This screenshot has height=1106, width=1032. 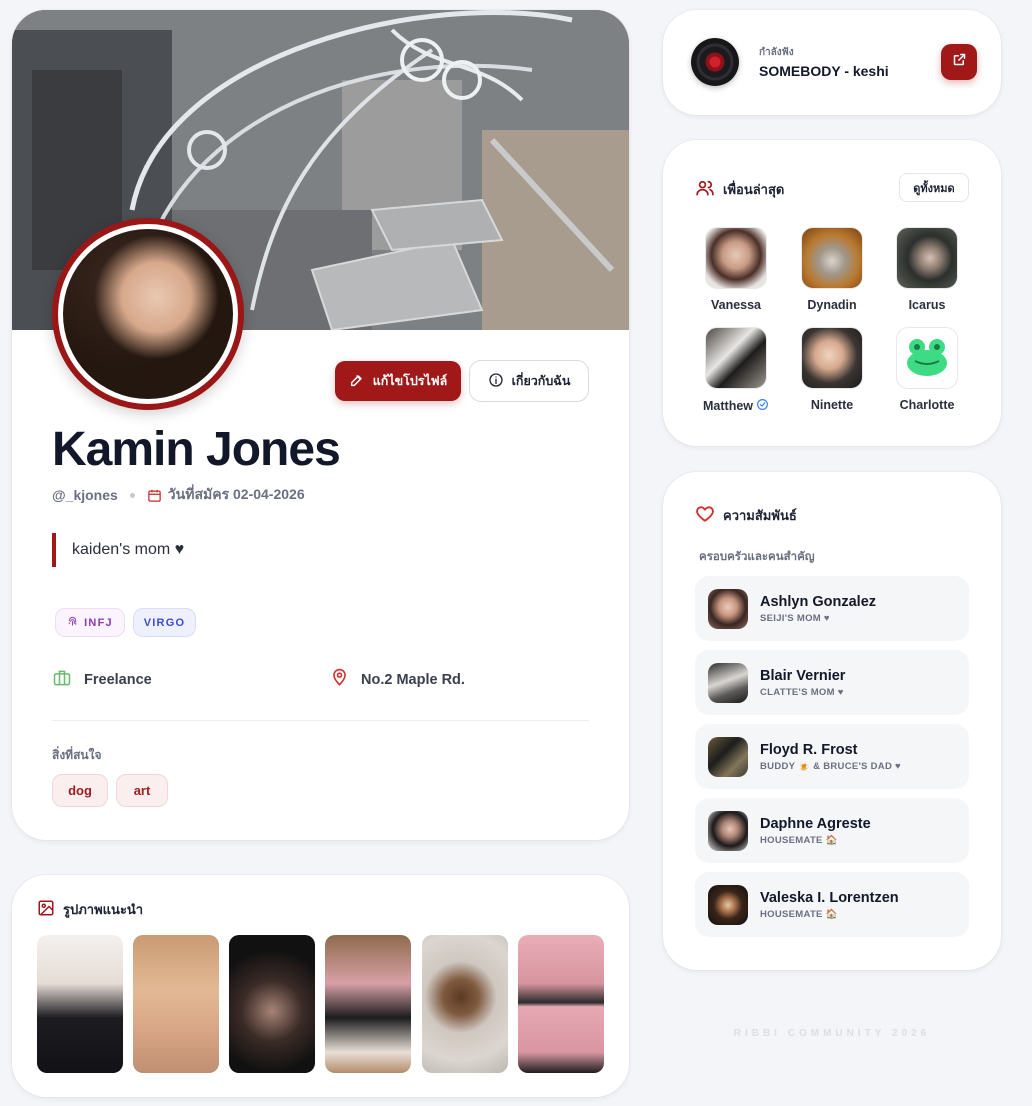 I want to click on separator-dot, so click(x=132, y=495).